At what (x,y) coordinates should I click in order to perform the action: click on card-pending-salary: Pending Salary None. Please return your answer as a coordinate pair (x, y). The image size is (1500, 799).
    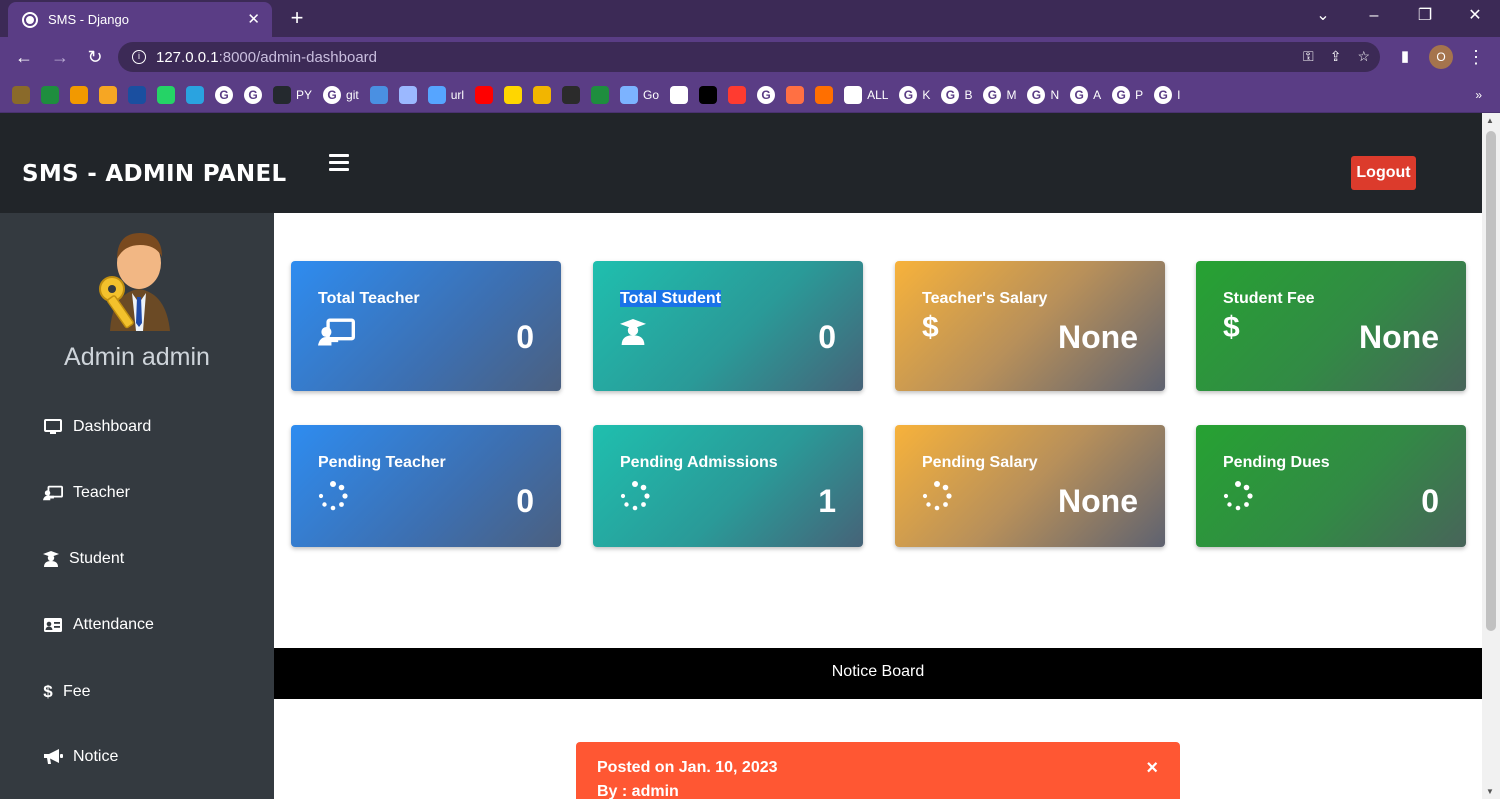
    Looking at the image, I should click on (1030, 486).